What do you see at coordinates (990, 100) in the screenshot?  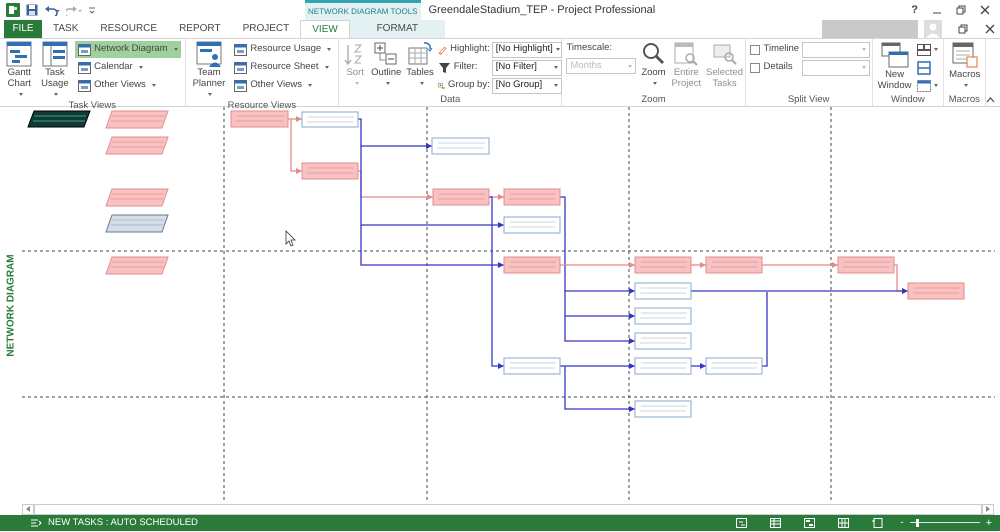 I see `collapse-ribbon-icon` at bounding box center [990, 100].